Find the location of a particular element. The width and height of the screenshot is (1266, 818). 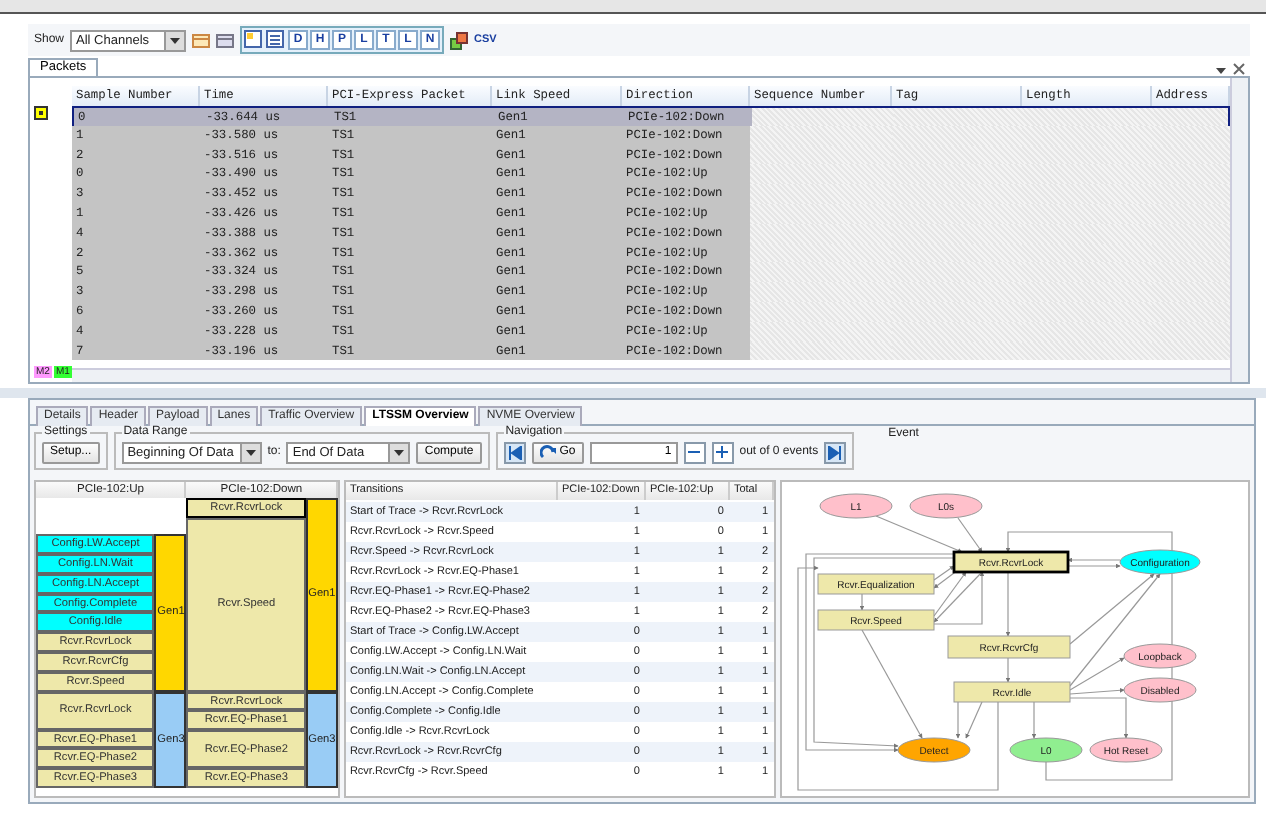

plus-icon is located at coordinates (722, 452).